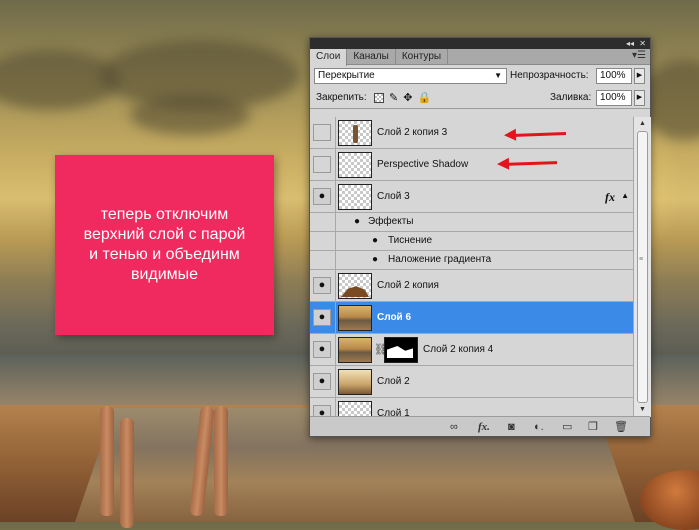 This screenshot has height=530, width=699. What do you see at coordinates (379, 98) in the screenshot?
I see `lock-transparency-icon` at bounding box center [379, 98].